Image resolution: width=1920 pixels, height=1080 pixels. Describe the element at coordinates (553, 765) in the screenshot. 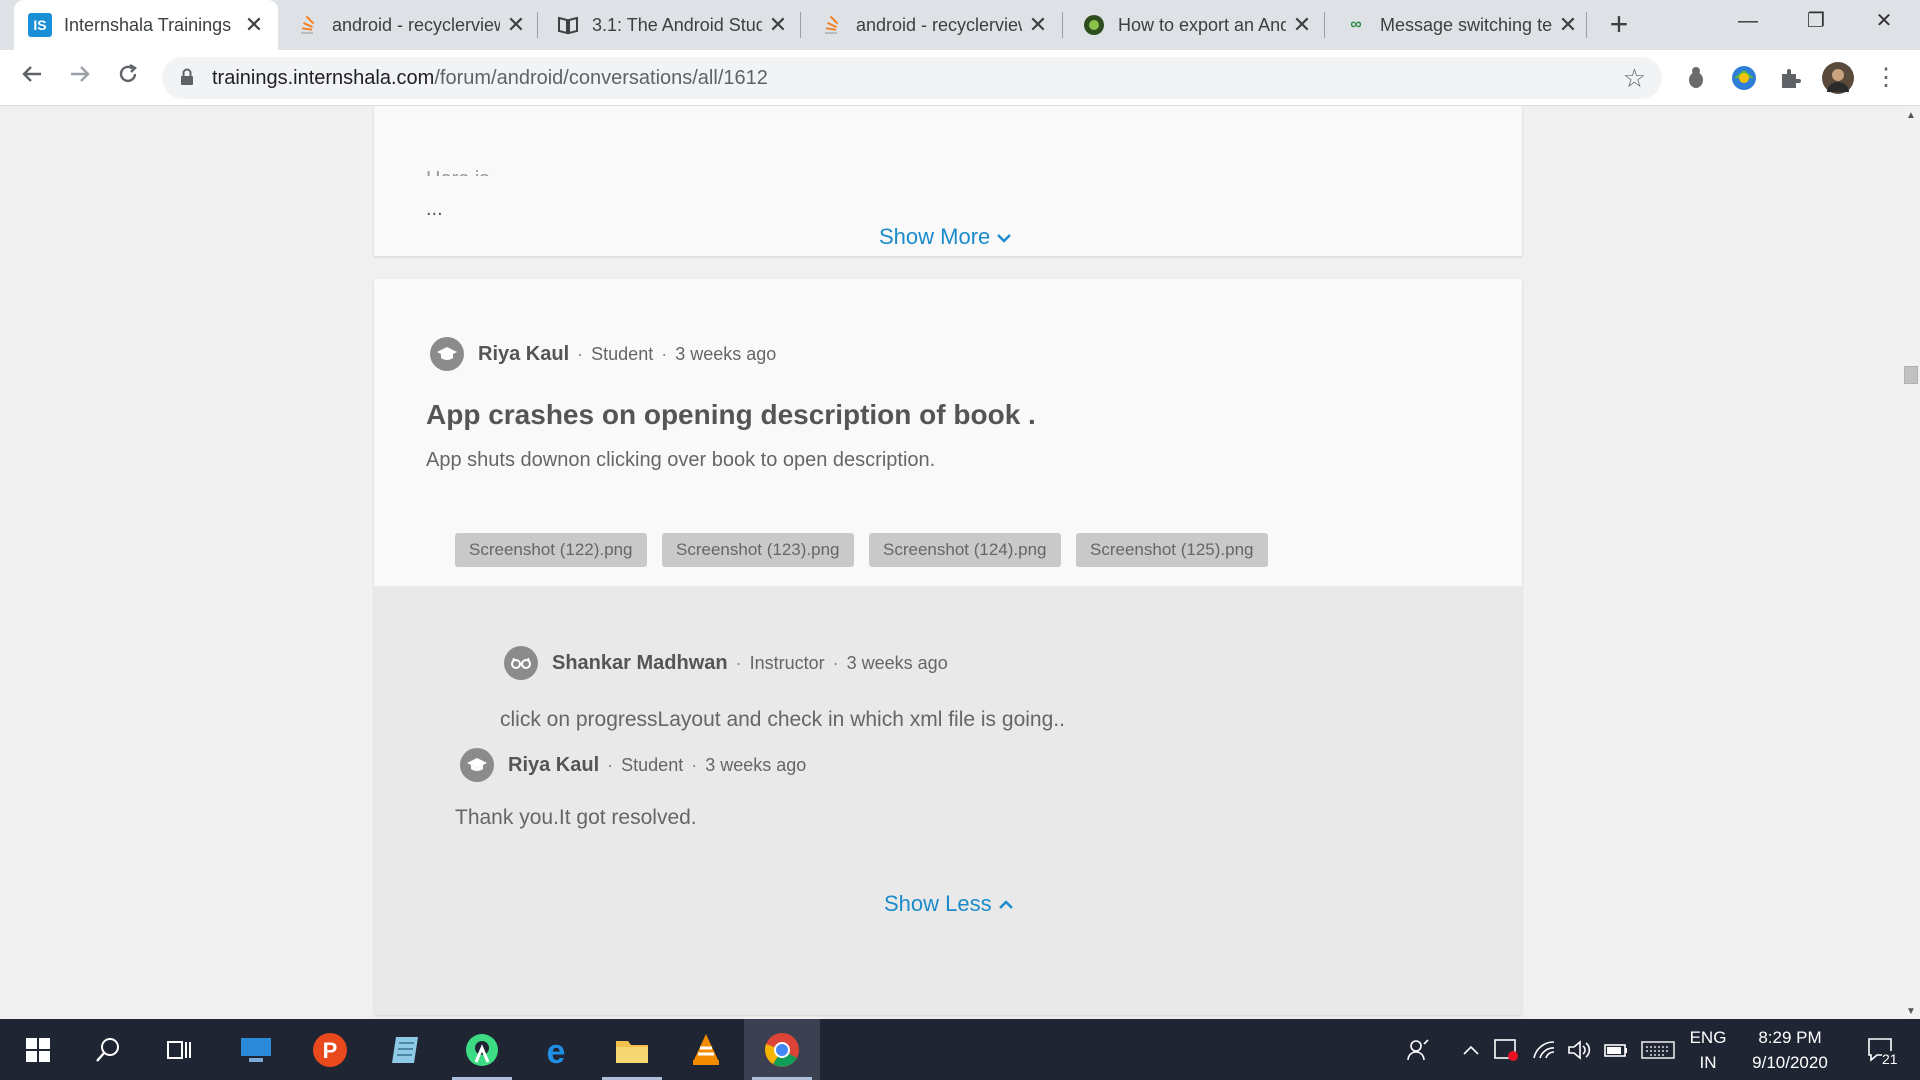

I see `reply-author: Riya Kaul` at that location.